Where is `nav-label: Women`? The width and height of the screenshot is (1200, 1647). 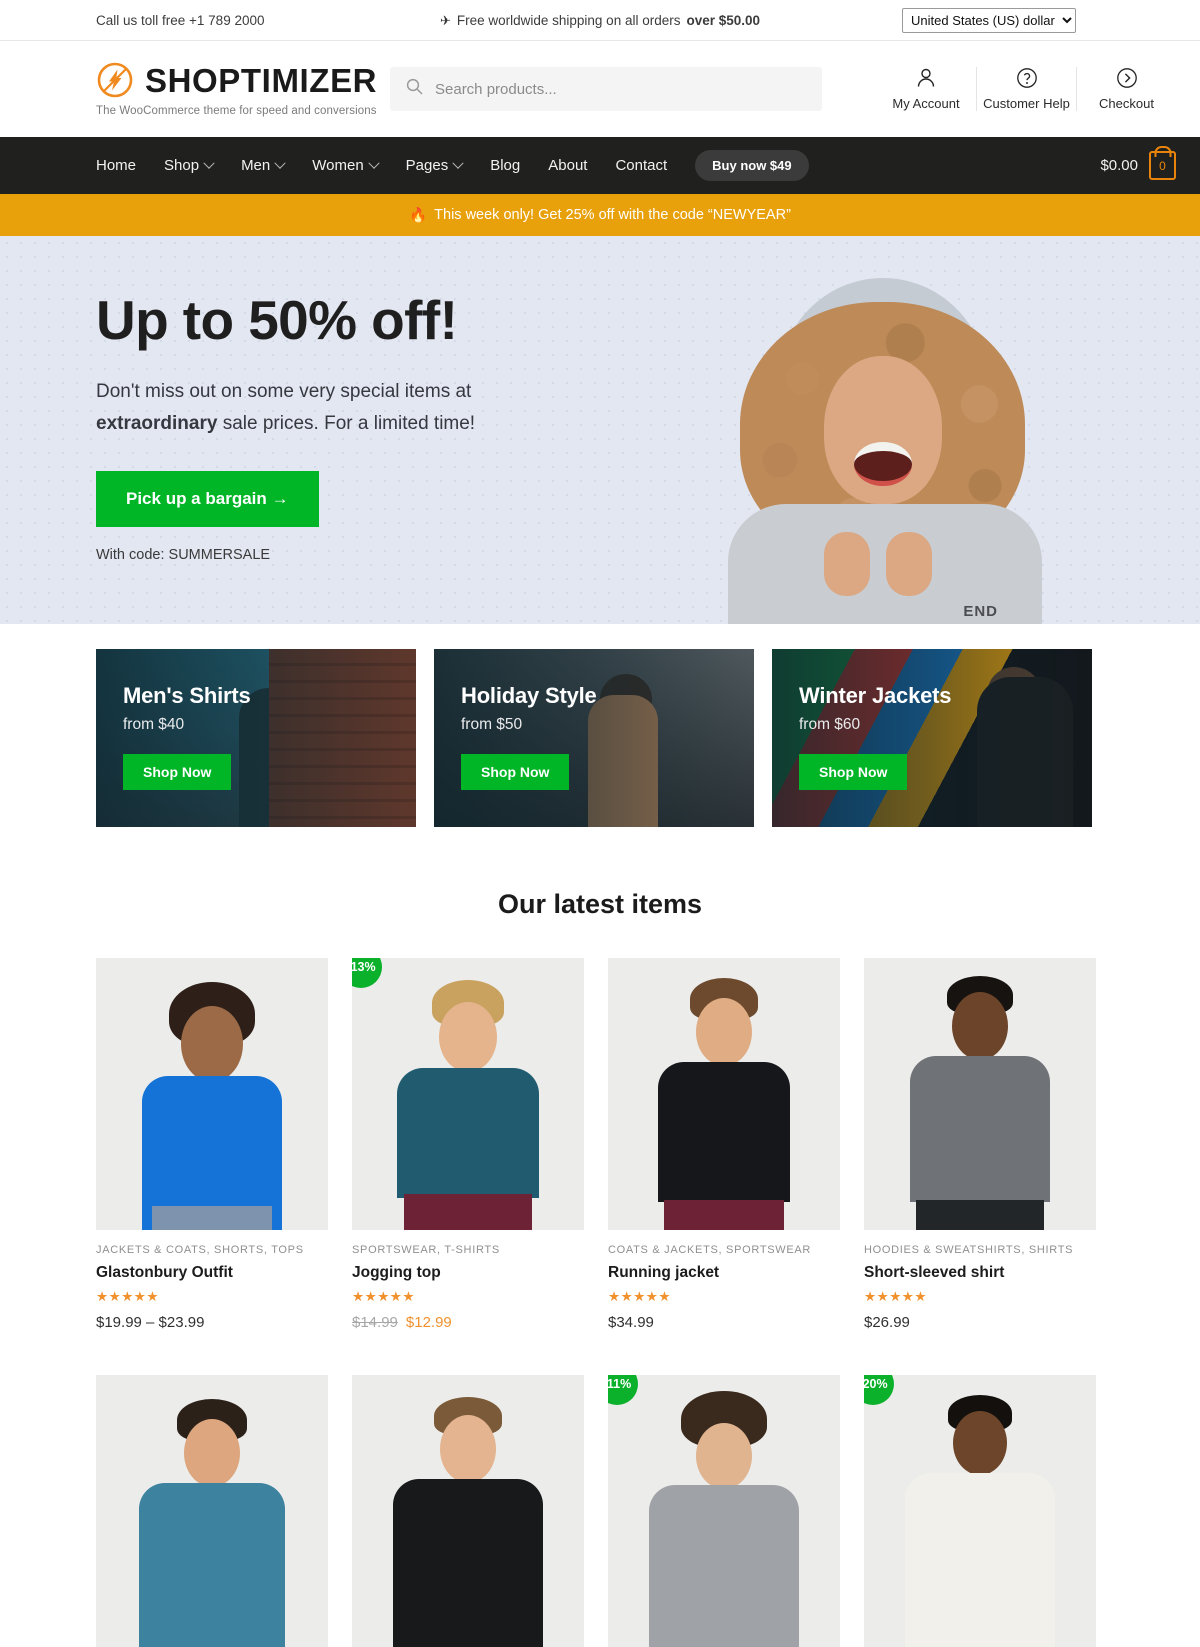
nav-label: Women is located at coordinates (338, 165).